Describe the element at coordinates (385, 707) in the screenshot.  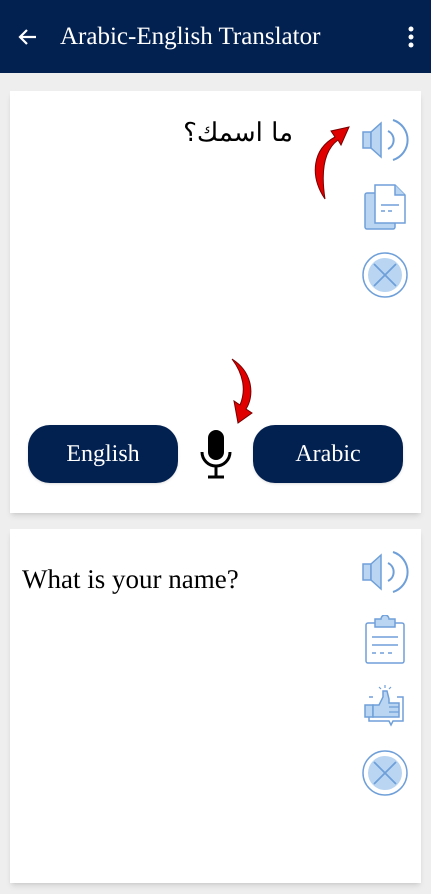
I see `thumbs-up-icon` at that location.